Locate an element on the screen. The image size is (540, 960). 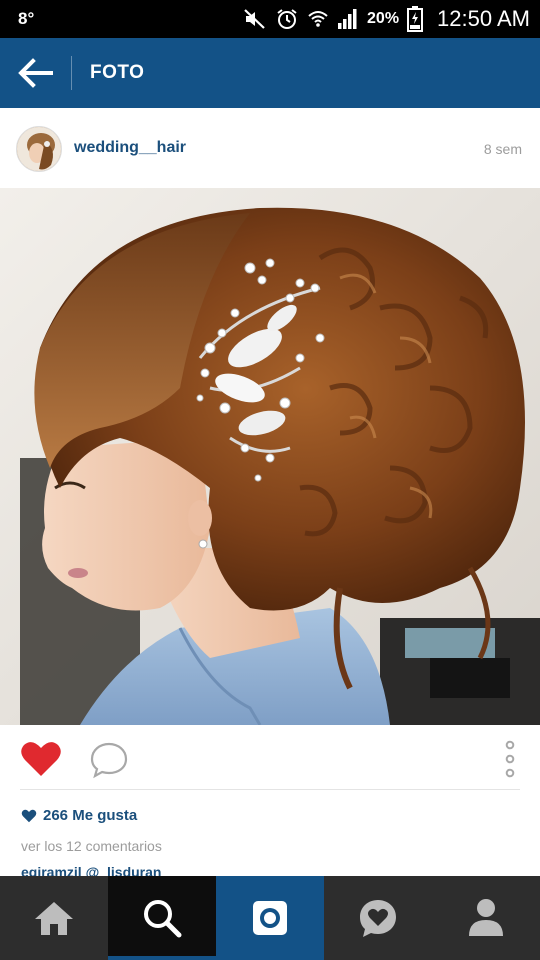
search-icon is located at coordinates (163, 919).